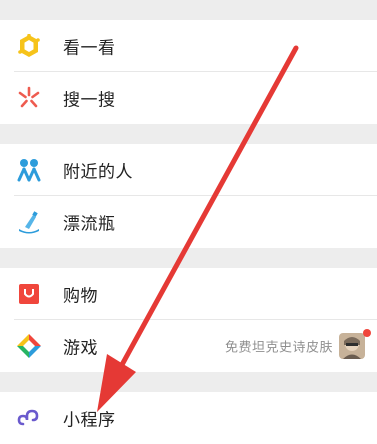  I want to click on menu-item-mini-program: 小程序, so click(188, 418).